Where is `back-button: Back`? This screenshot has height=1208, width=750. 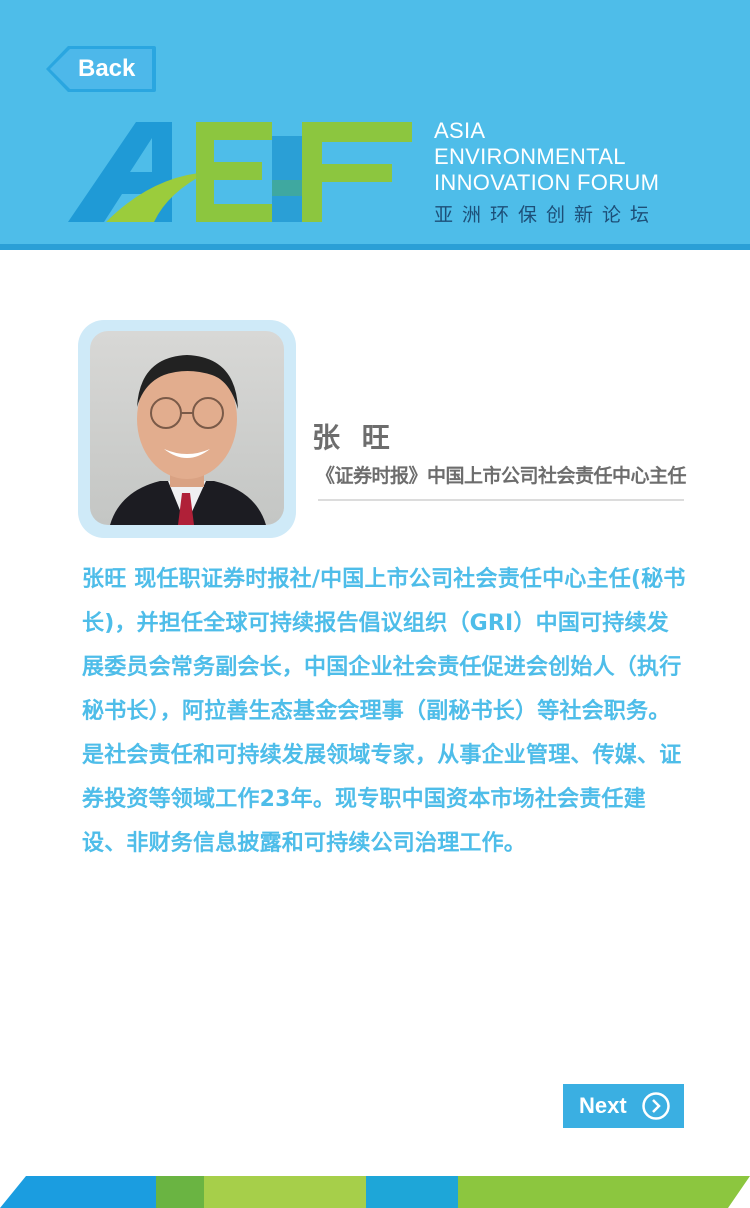
back-button: Back is located at coordinates (102, 69).